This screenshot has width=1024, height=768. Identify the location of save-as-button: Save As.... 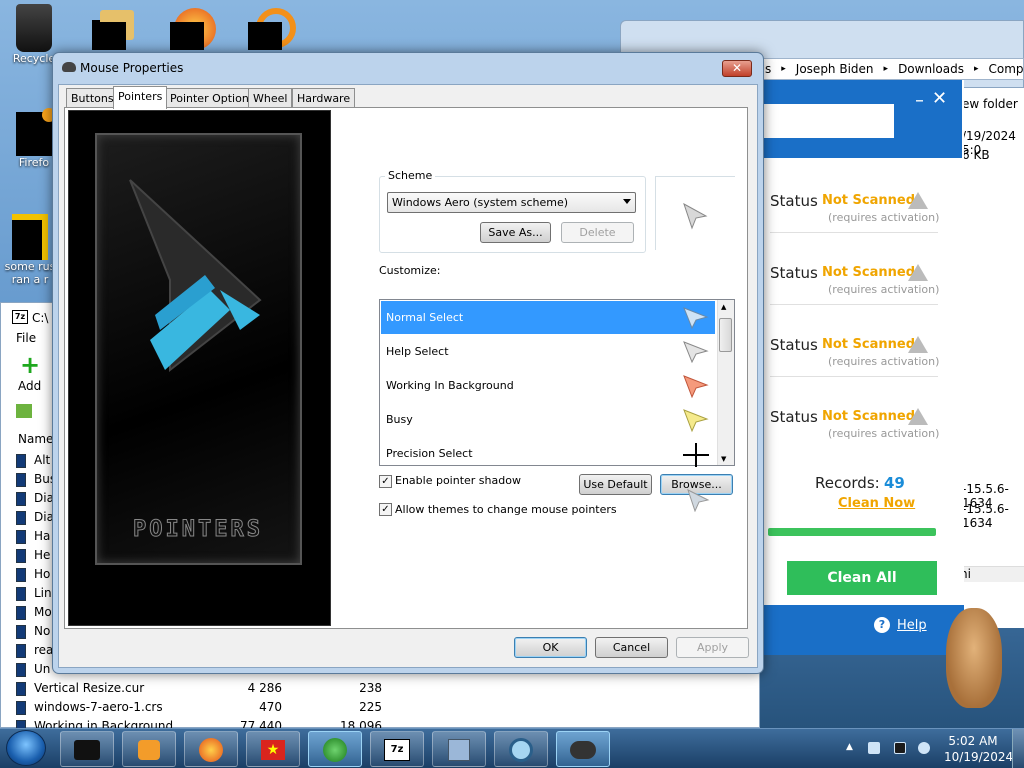
(515, 232).